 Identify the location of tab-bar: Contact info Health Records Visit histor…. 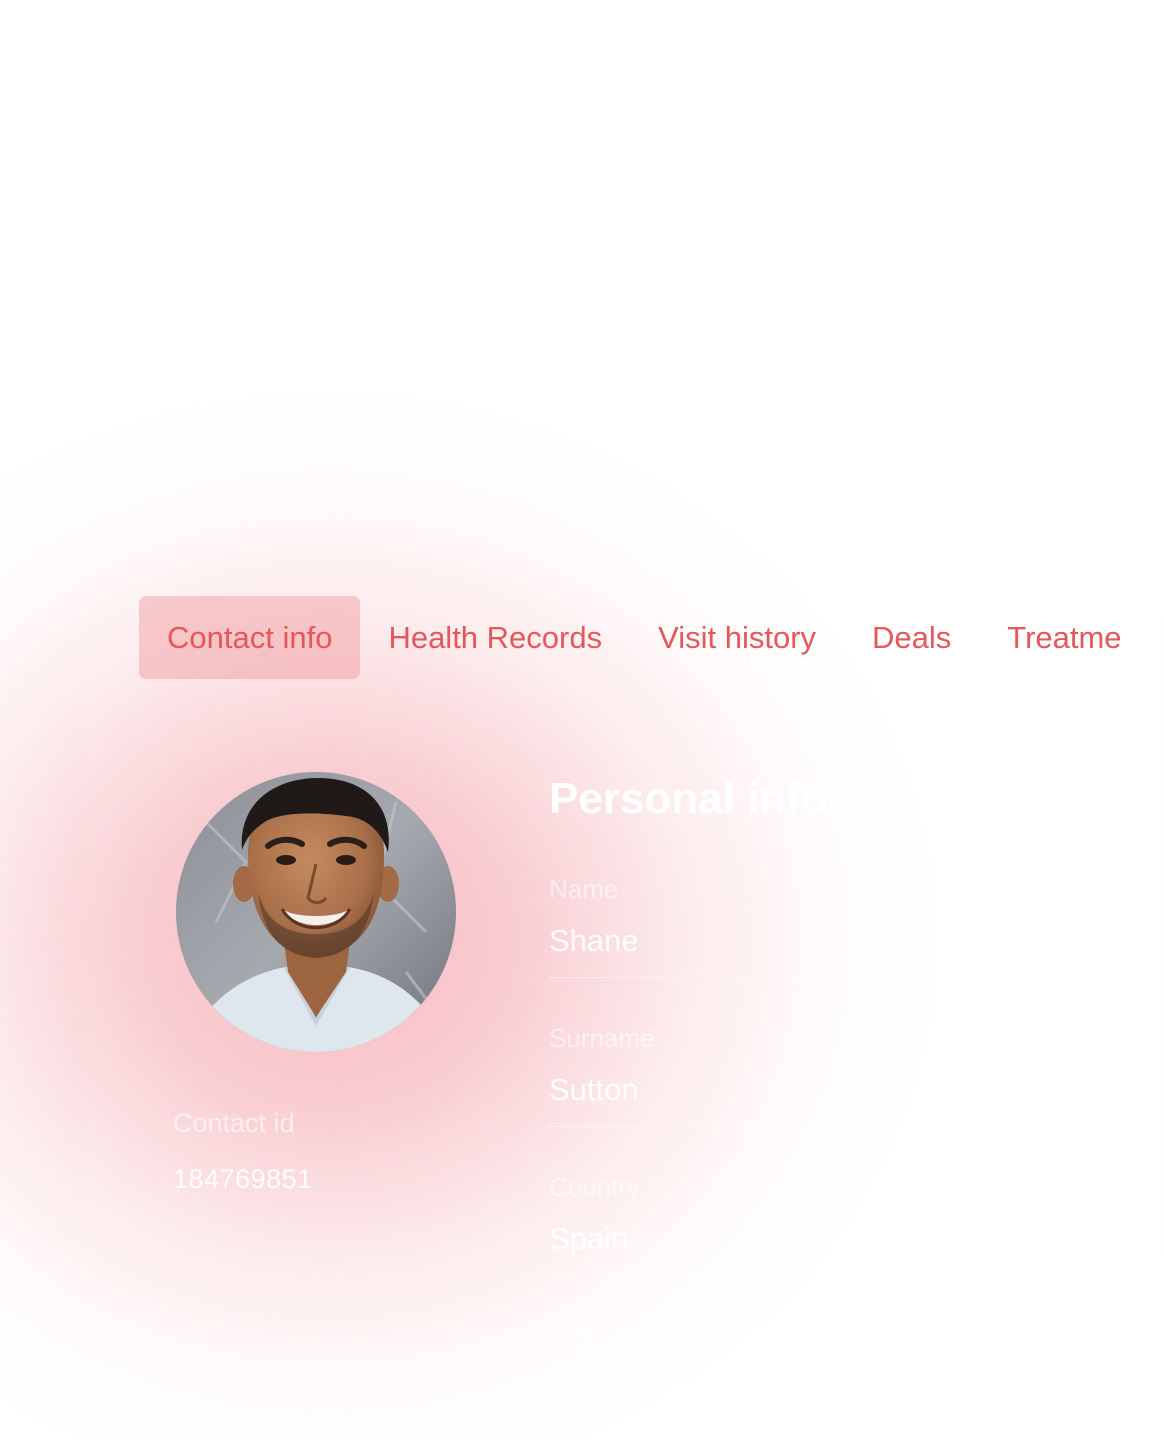
(644, 637).